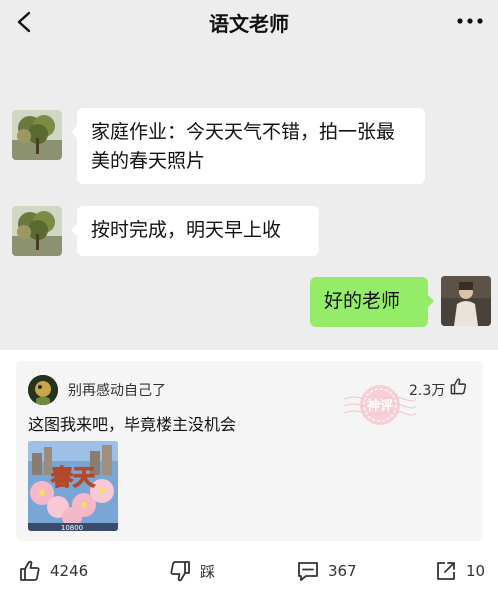 The height and width of the screenshot is (591, 498). Describe the element at coordinates (466, 301) in the screenshot. I see `my-avatar` at that location.